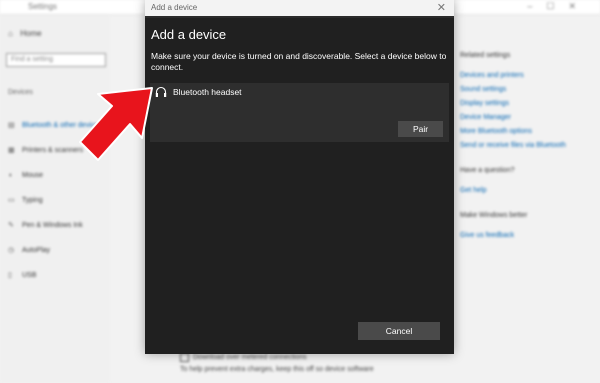  I want to click on sidebar-item-usb: ▯ USB, so click(55, 281).